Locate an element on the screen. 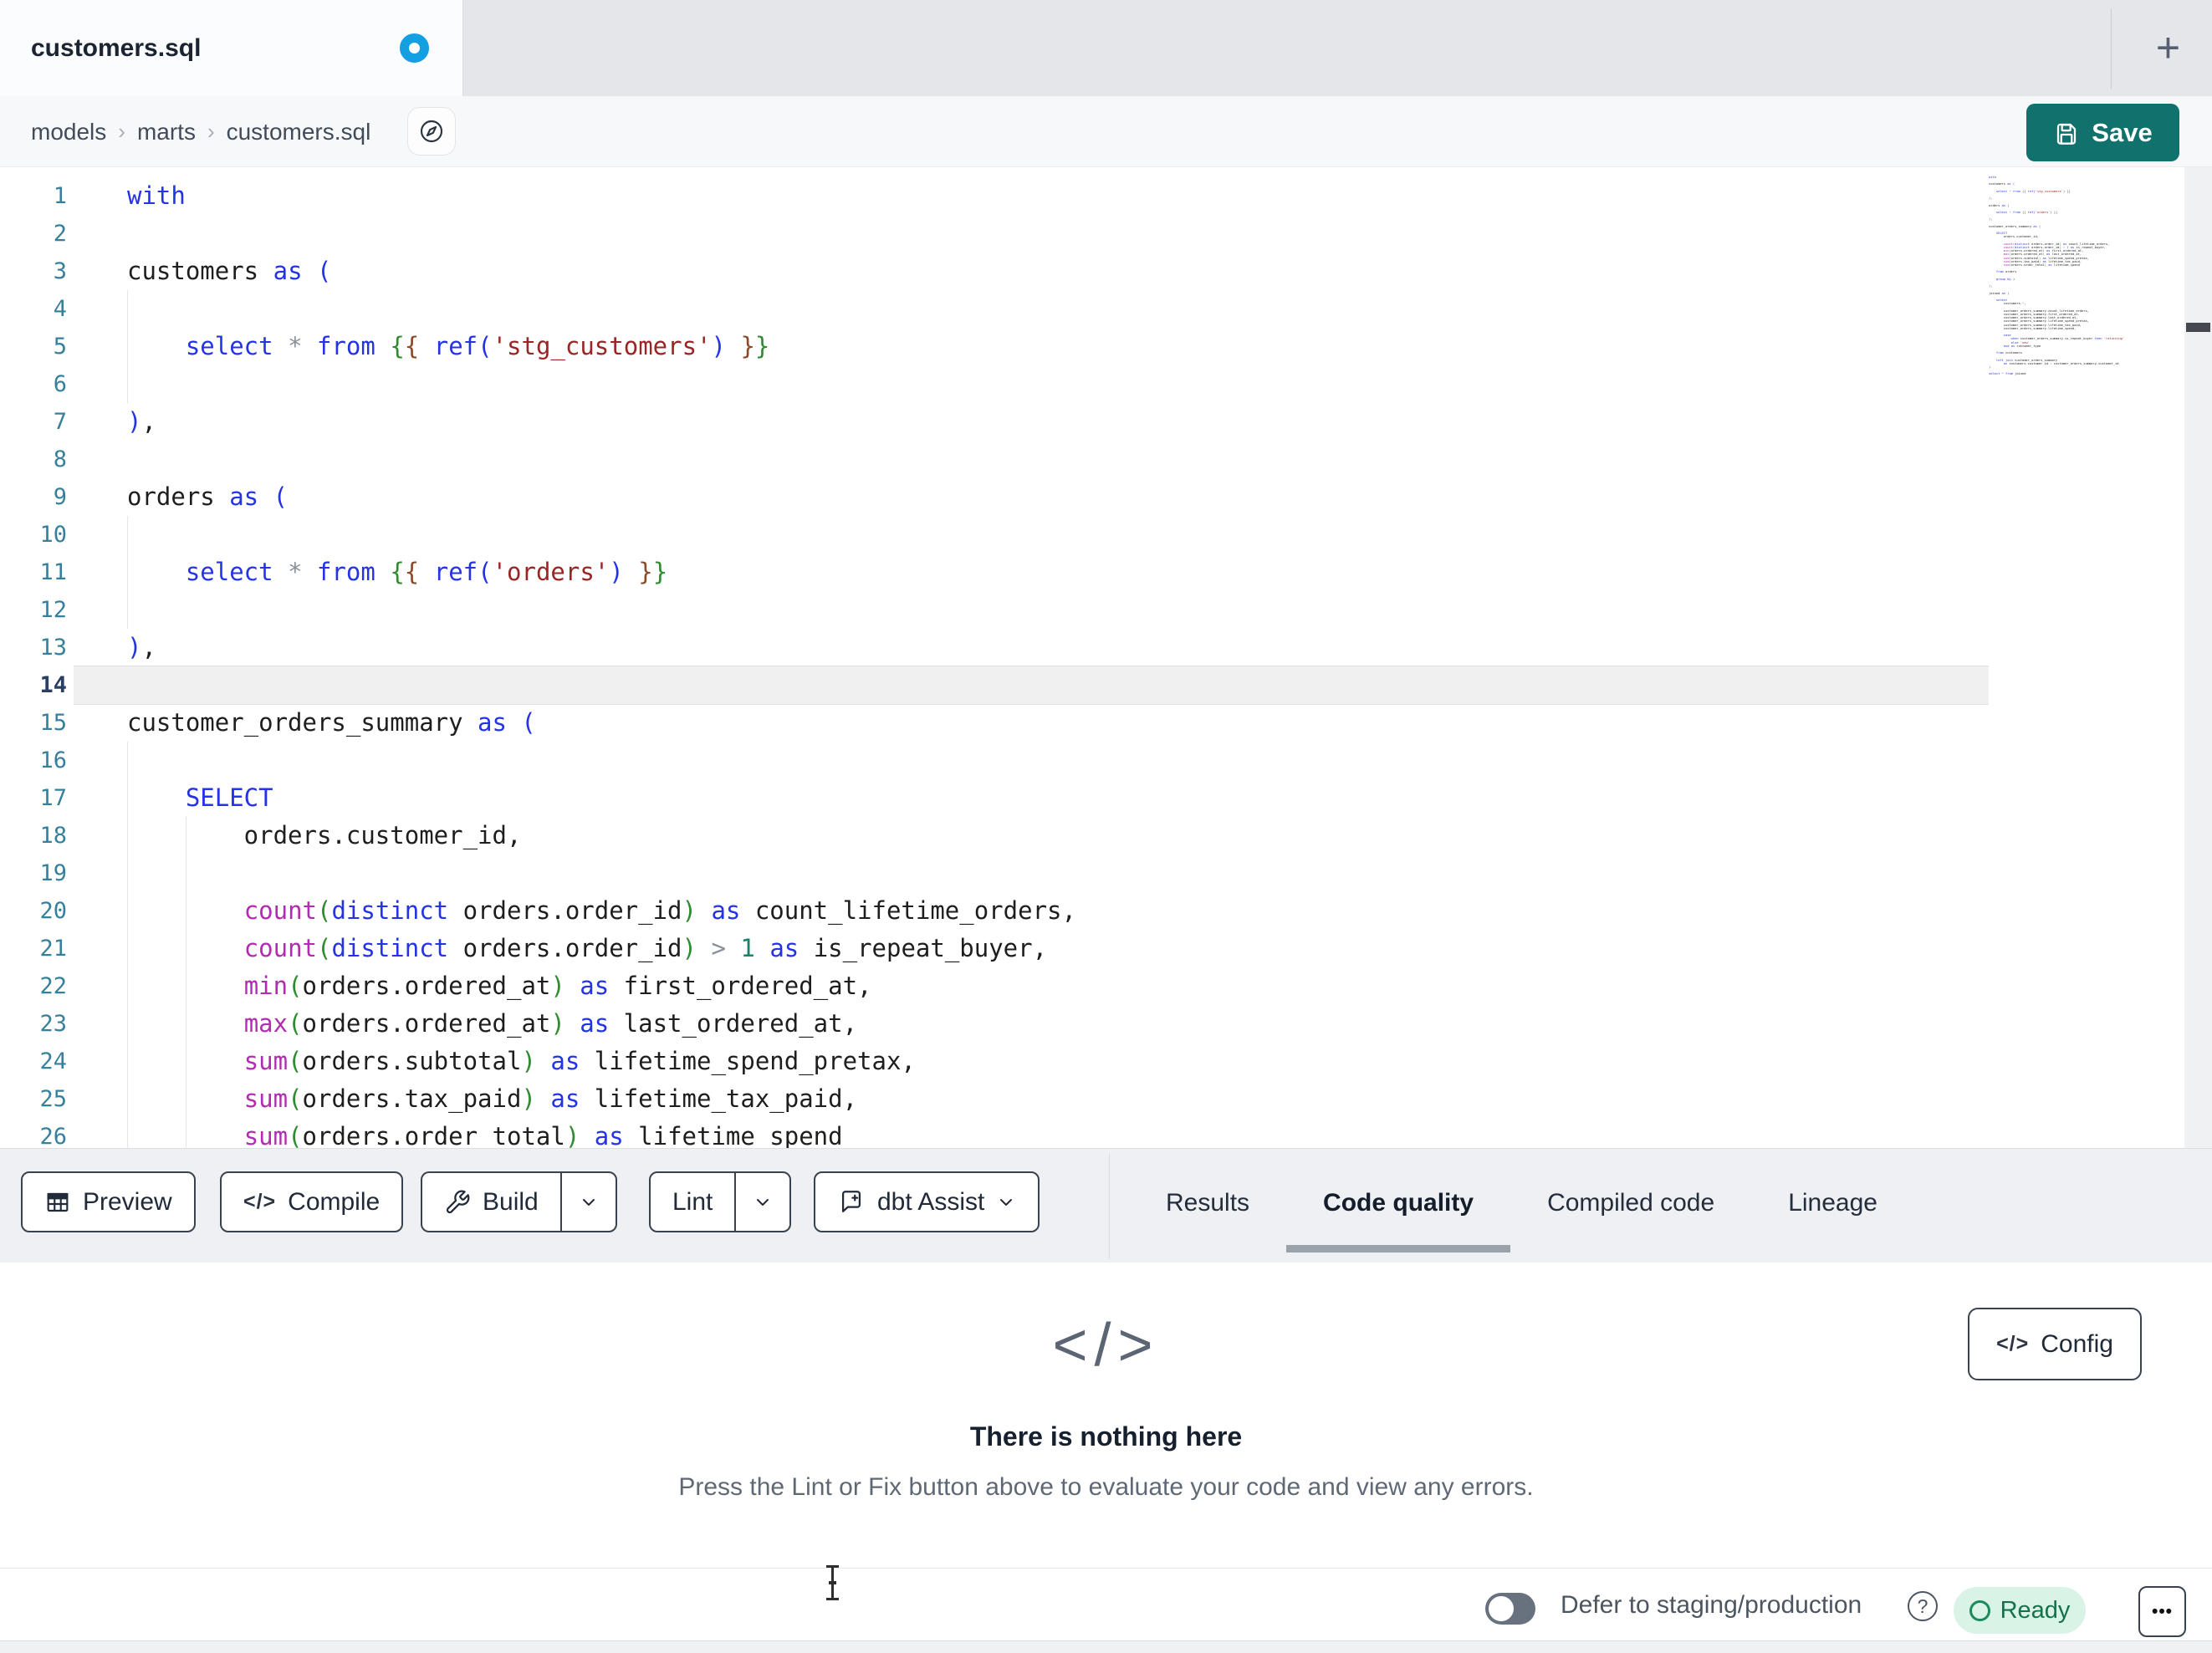 The image size is (2212, 1653). code-line: 15 customer_orders_summary as ( is located at coordinates (1106, 723).